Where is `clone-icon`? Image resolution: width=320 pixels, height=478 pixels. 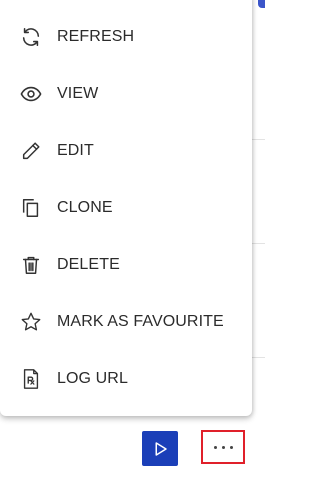 clone-icon is located at coordinates (31, 208).